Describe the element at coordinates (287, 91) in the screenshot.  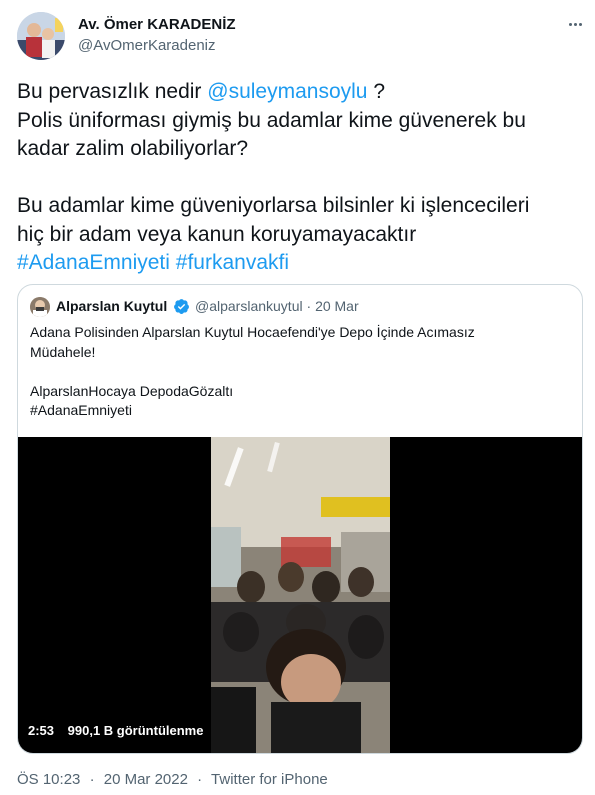
I see `mention-link: @suleymansoylu` at that location.